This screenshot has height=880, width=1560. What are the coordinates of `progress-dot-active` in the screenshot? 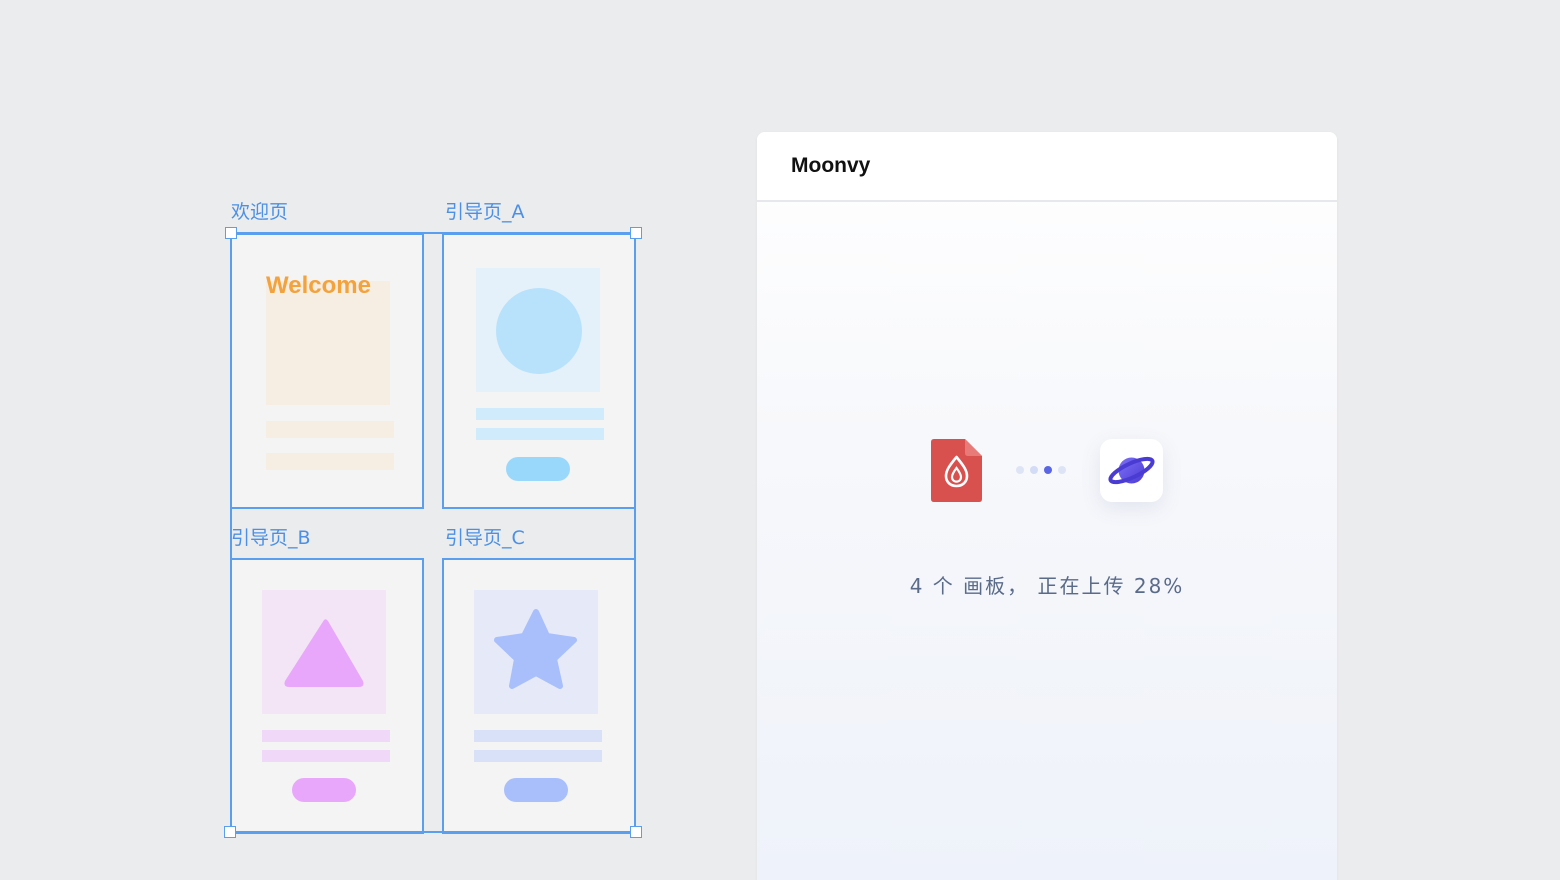 It's located at (1048, 470).